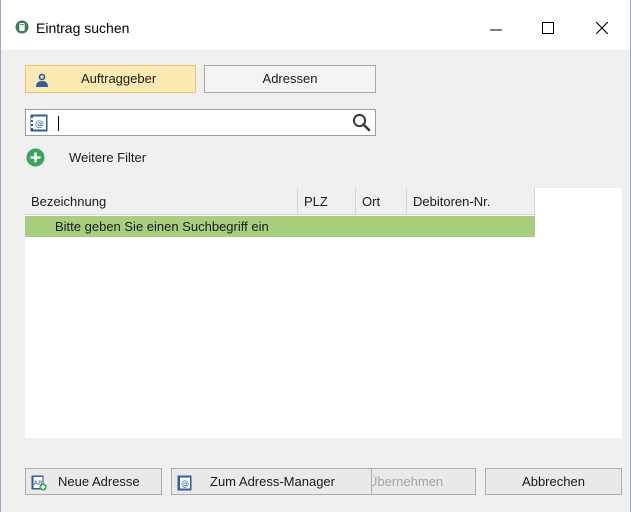  What do you see at coordinates (315, 25) in the screenshot?
I see `title-bar: Eintrag suchen` at bounding box center [315, 25].